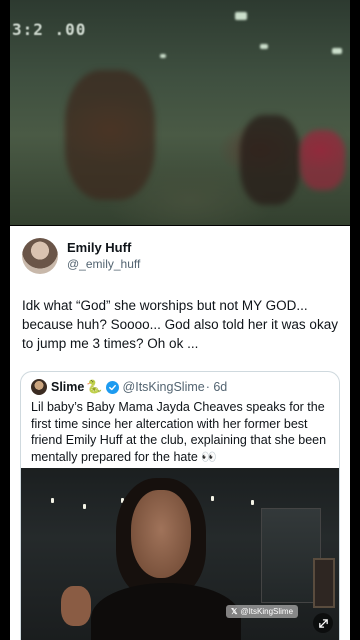 The width and height of the screenshot is (360, 640). Describe the element at coordinates (161, 534) in the screenshot. I see `person-face` at that location.